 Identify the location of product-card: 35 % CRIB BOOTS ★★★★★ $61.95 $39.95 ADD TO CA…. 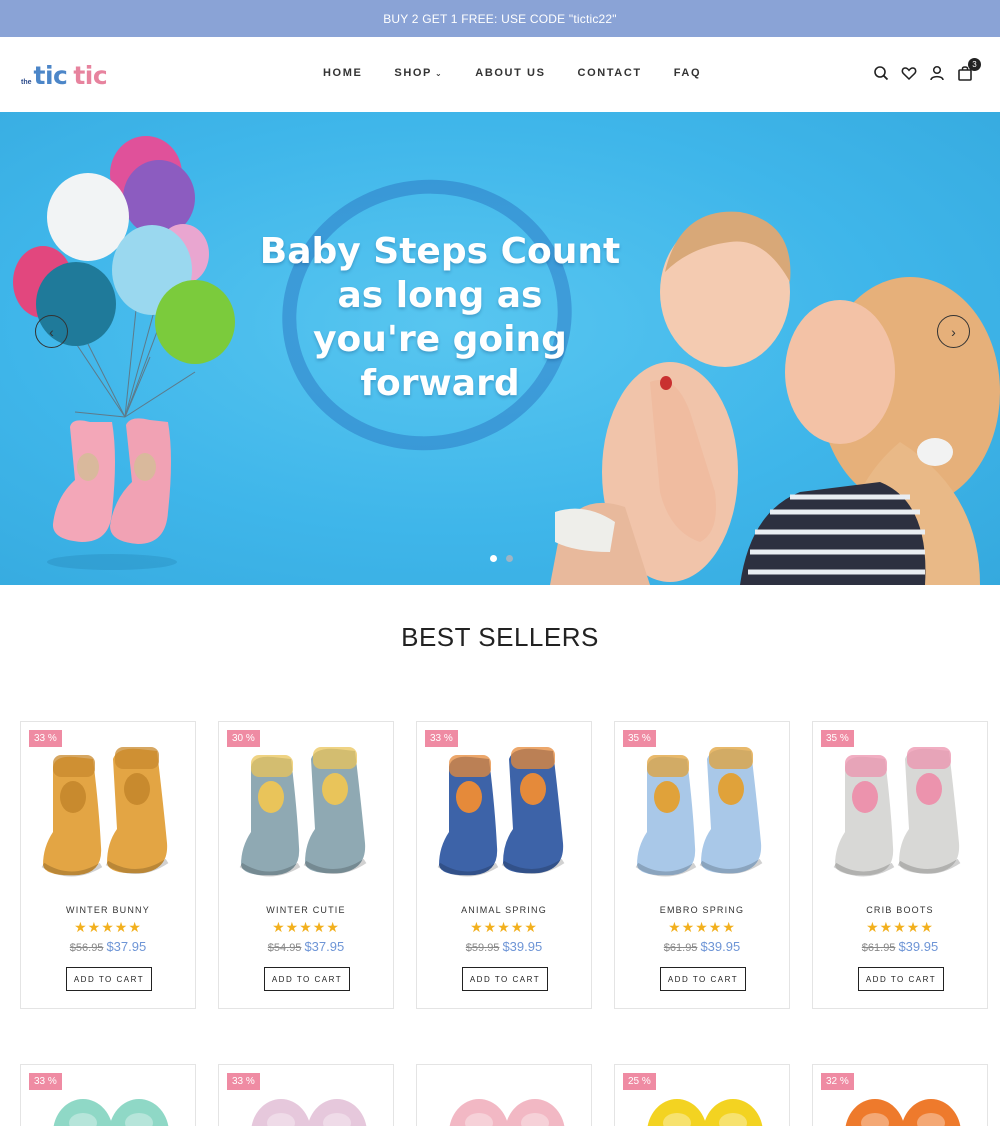
(900, 865).